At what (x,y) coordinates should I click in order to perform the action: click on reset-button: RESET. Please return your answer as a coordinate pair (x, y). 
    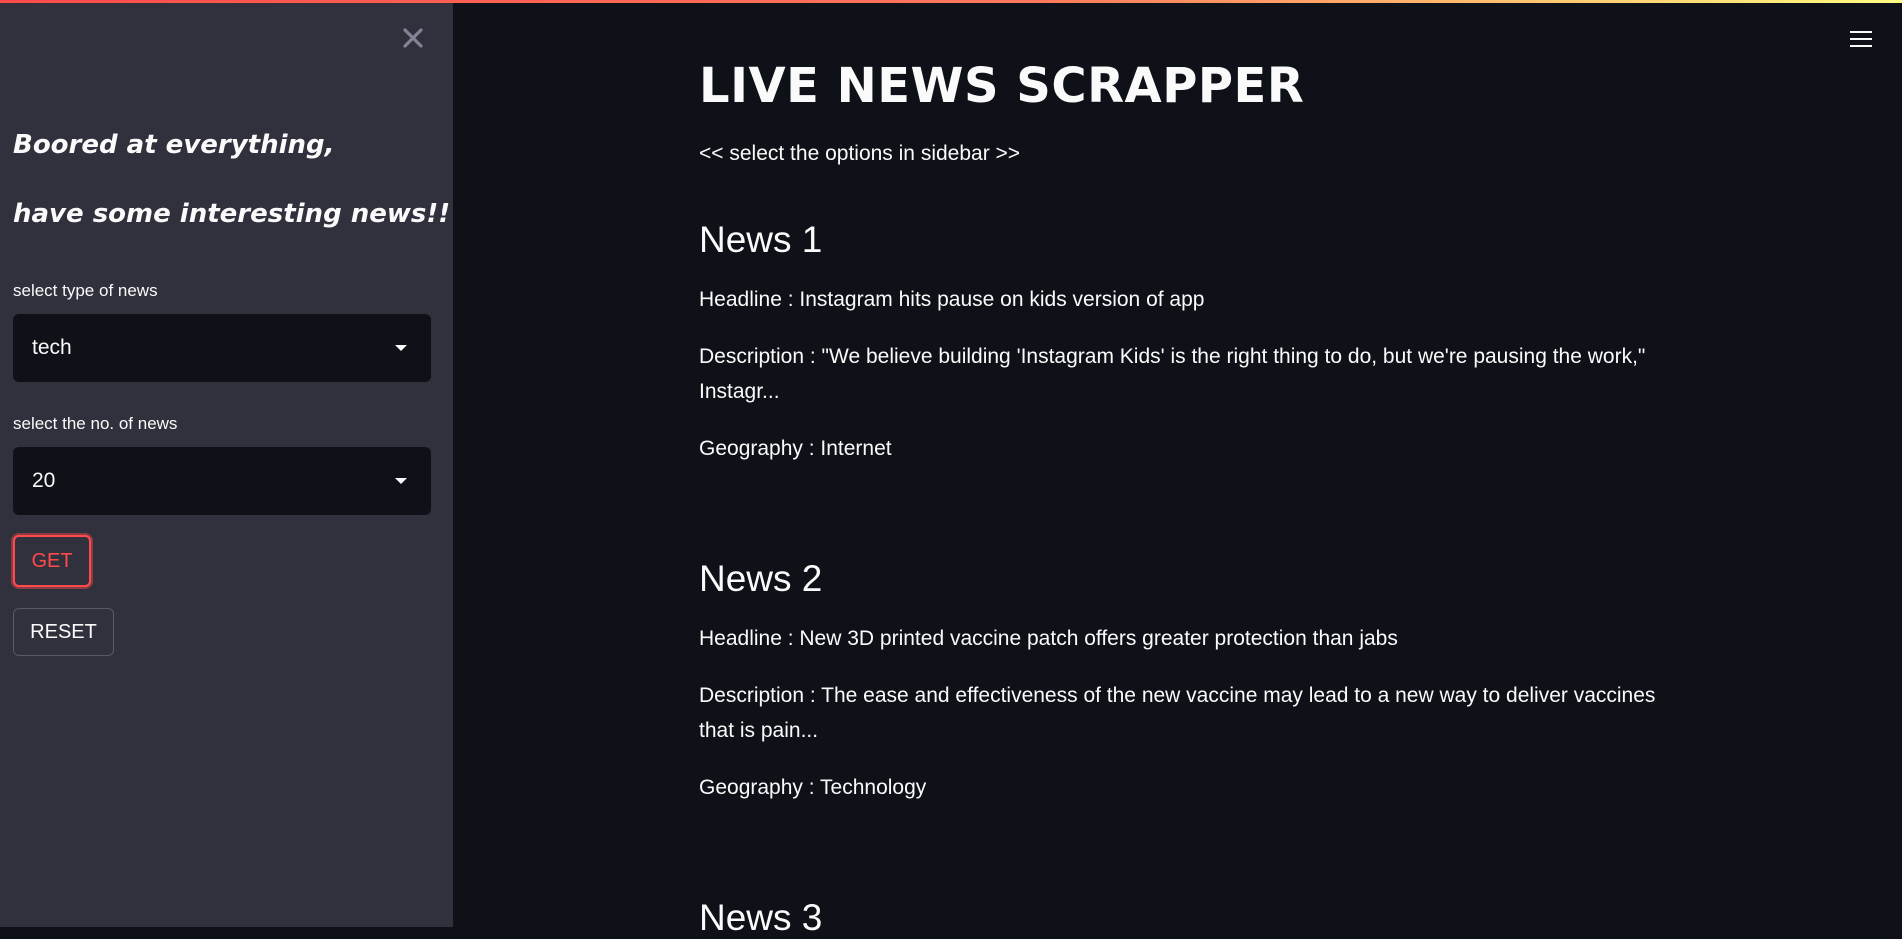
    Looking at the image, I should click on (63, 632).